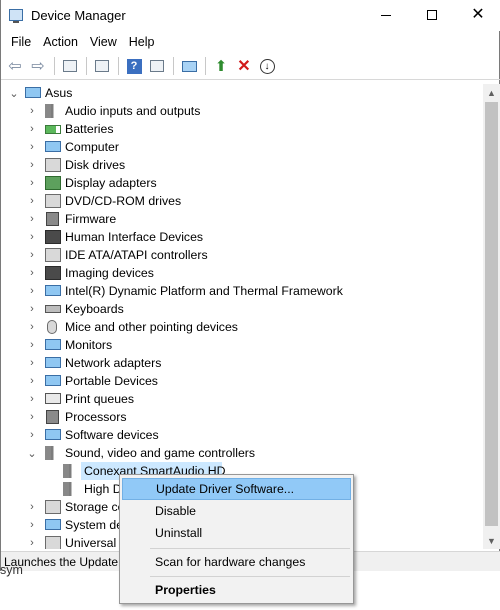  Describe the element at coordinates (60, 42) in the screenshot. I see `menu-action: Action` at that location.